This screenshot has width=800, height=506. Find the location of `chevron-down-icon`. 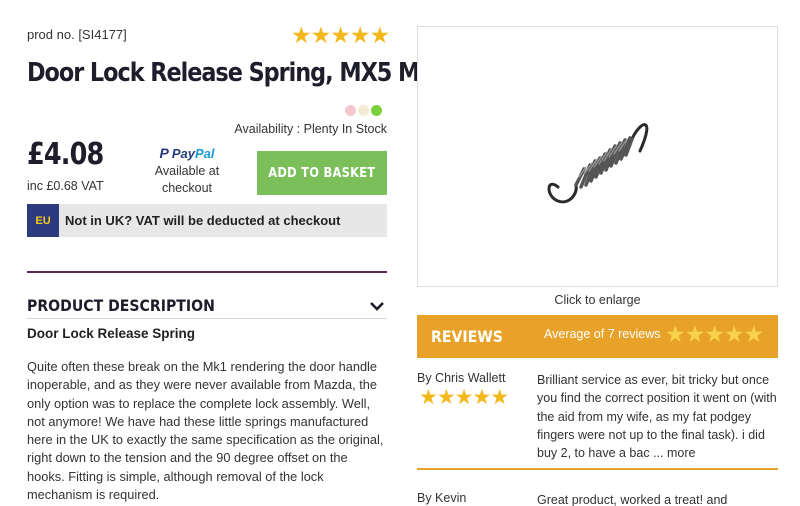

chevron-down-icon is located at coordinates (377, 306).